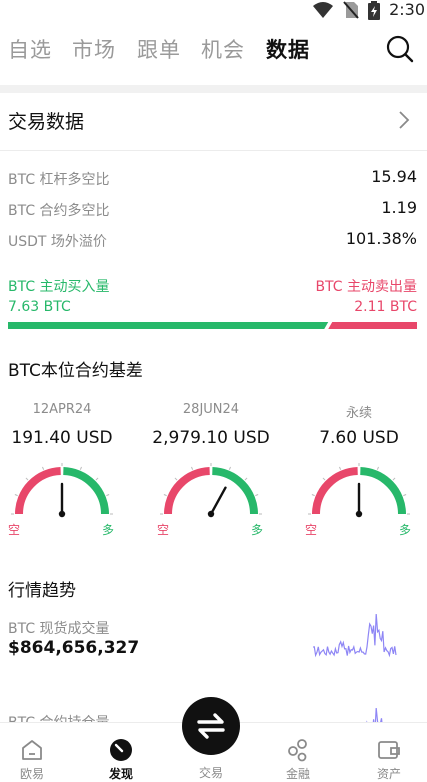 The width and height of the screenshot is (427, 782). What do you see at coordinates (120, 774) in the screenshot?
I see `nav-label: 发现` at bounding box center [120, 774].